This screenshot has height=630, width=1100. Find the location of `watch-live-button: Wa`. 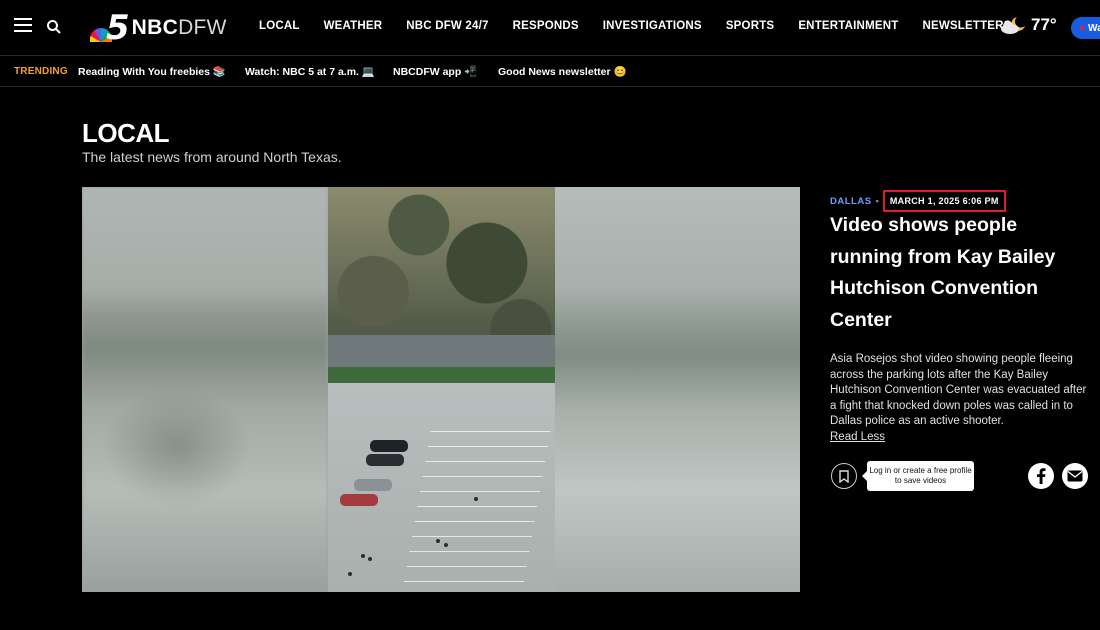

watch-live-button: Wa is located at coordinates (1085, 28).